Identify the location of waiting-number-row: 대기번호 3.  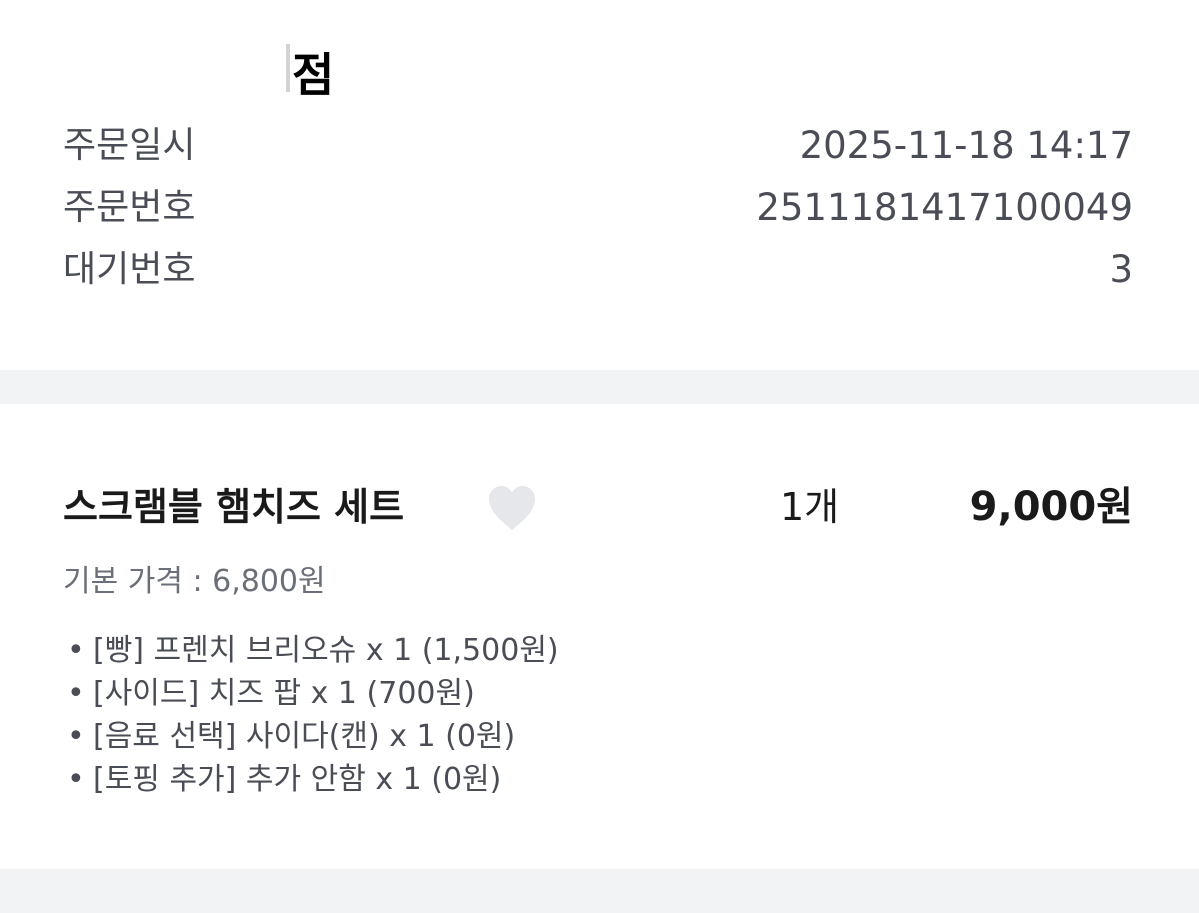
(598, 270).